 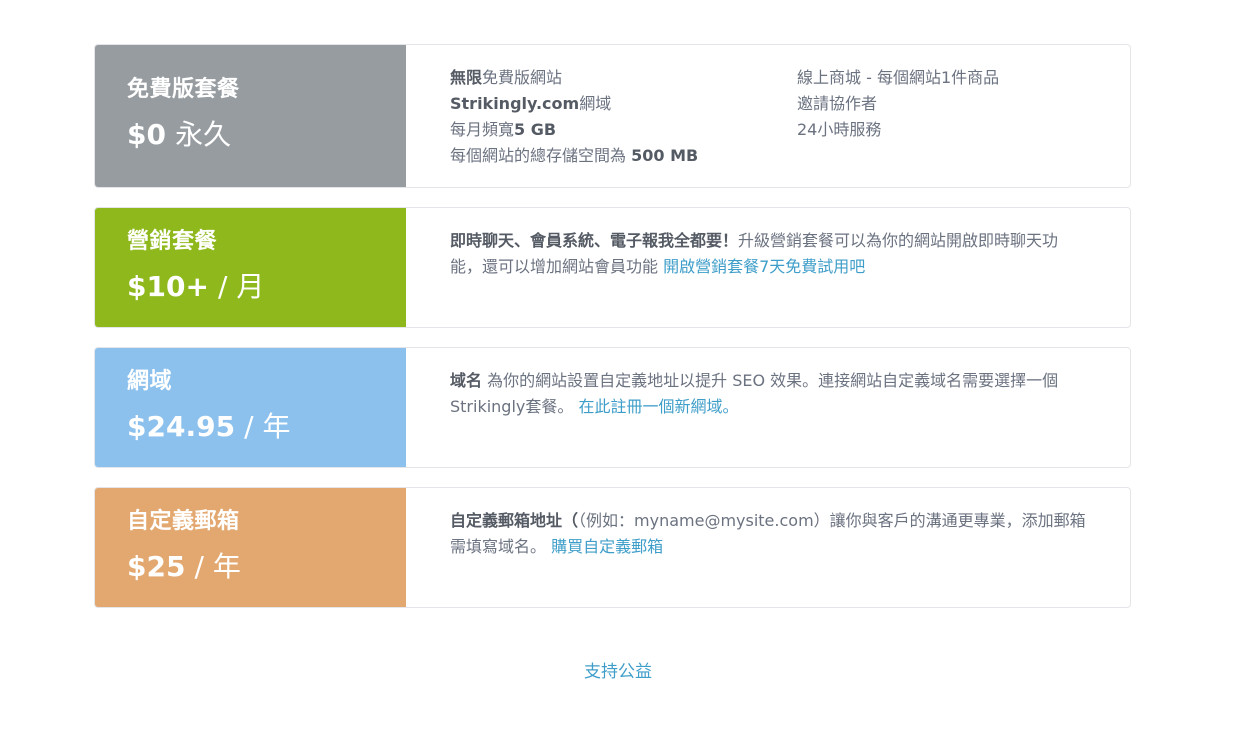 I want to click on feature-item: 每個網站的總存儲空間為 500 MB, so click(x=574, y=155).